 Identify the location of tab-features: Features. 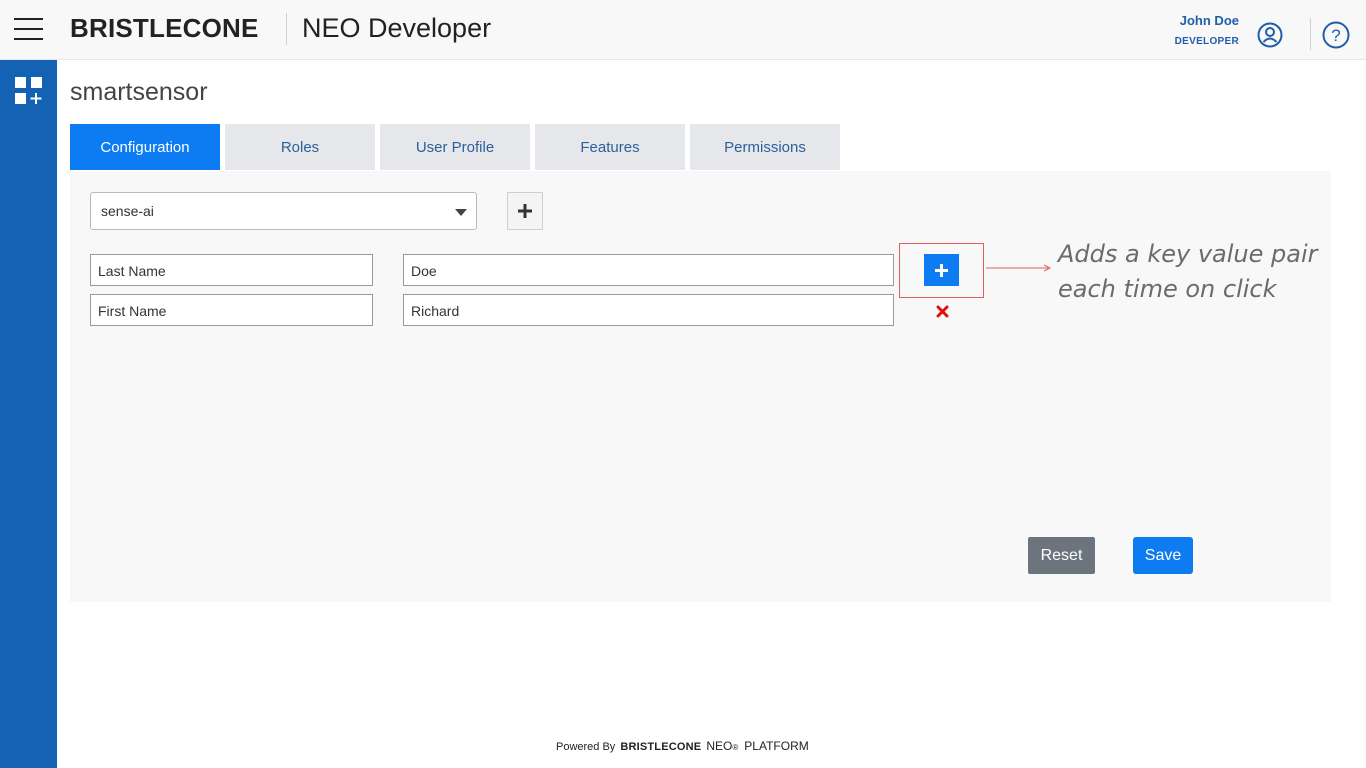
(610, 147).